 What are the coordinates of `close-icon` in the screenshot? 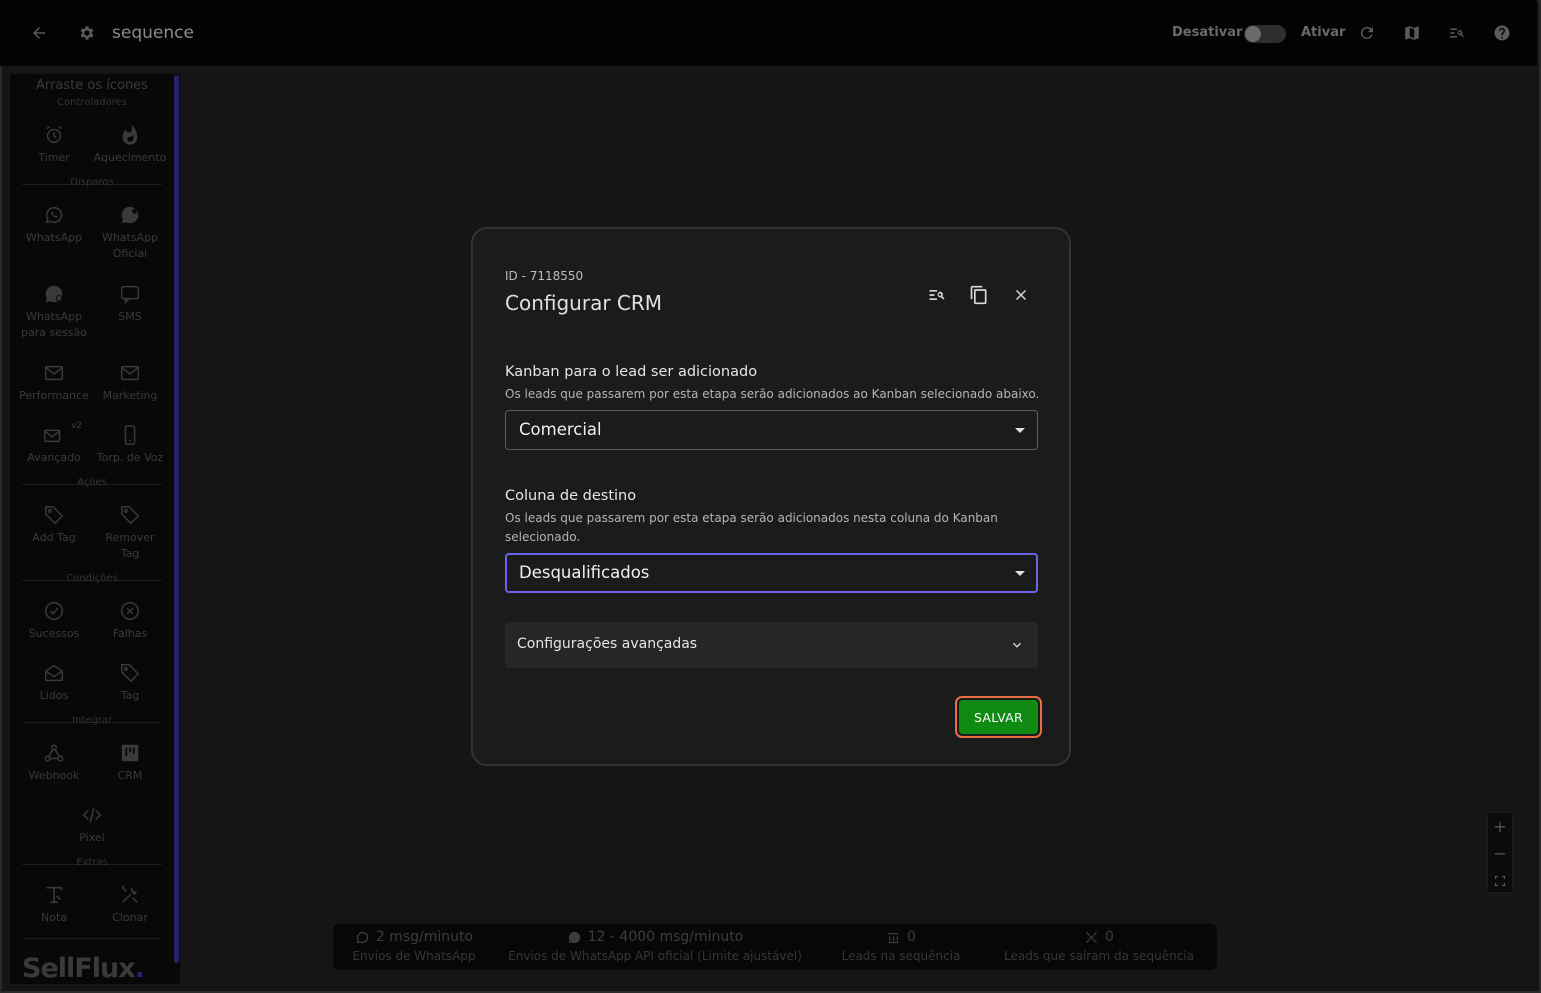 It's located at (1021, 295).